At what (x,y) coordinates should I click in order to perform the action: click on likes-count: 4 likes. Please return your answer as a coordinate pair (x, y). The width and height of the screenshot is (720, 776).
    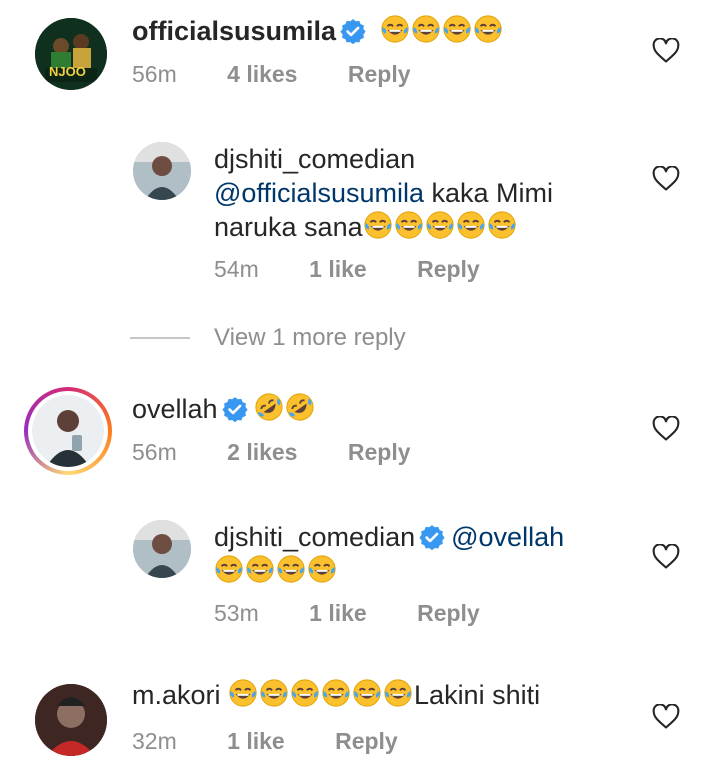
    Looking at the image, I should click on (262, 74).